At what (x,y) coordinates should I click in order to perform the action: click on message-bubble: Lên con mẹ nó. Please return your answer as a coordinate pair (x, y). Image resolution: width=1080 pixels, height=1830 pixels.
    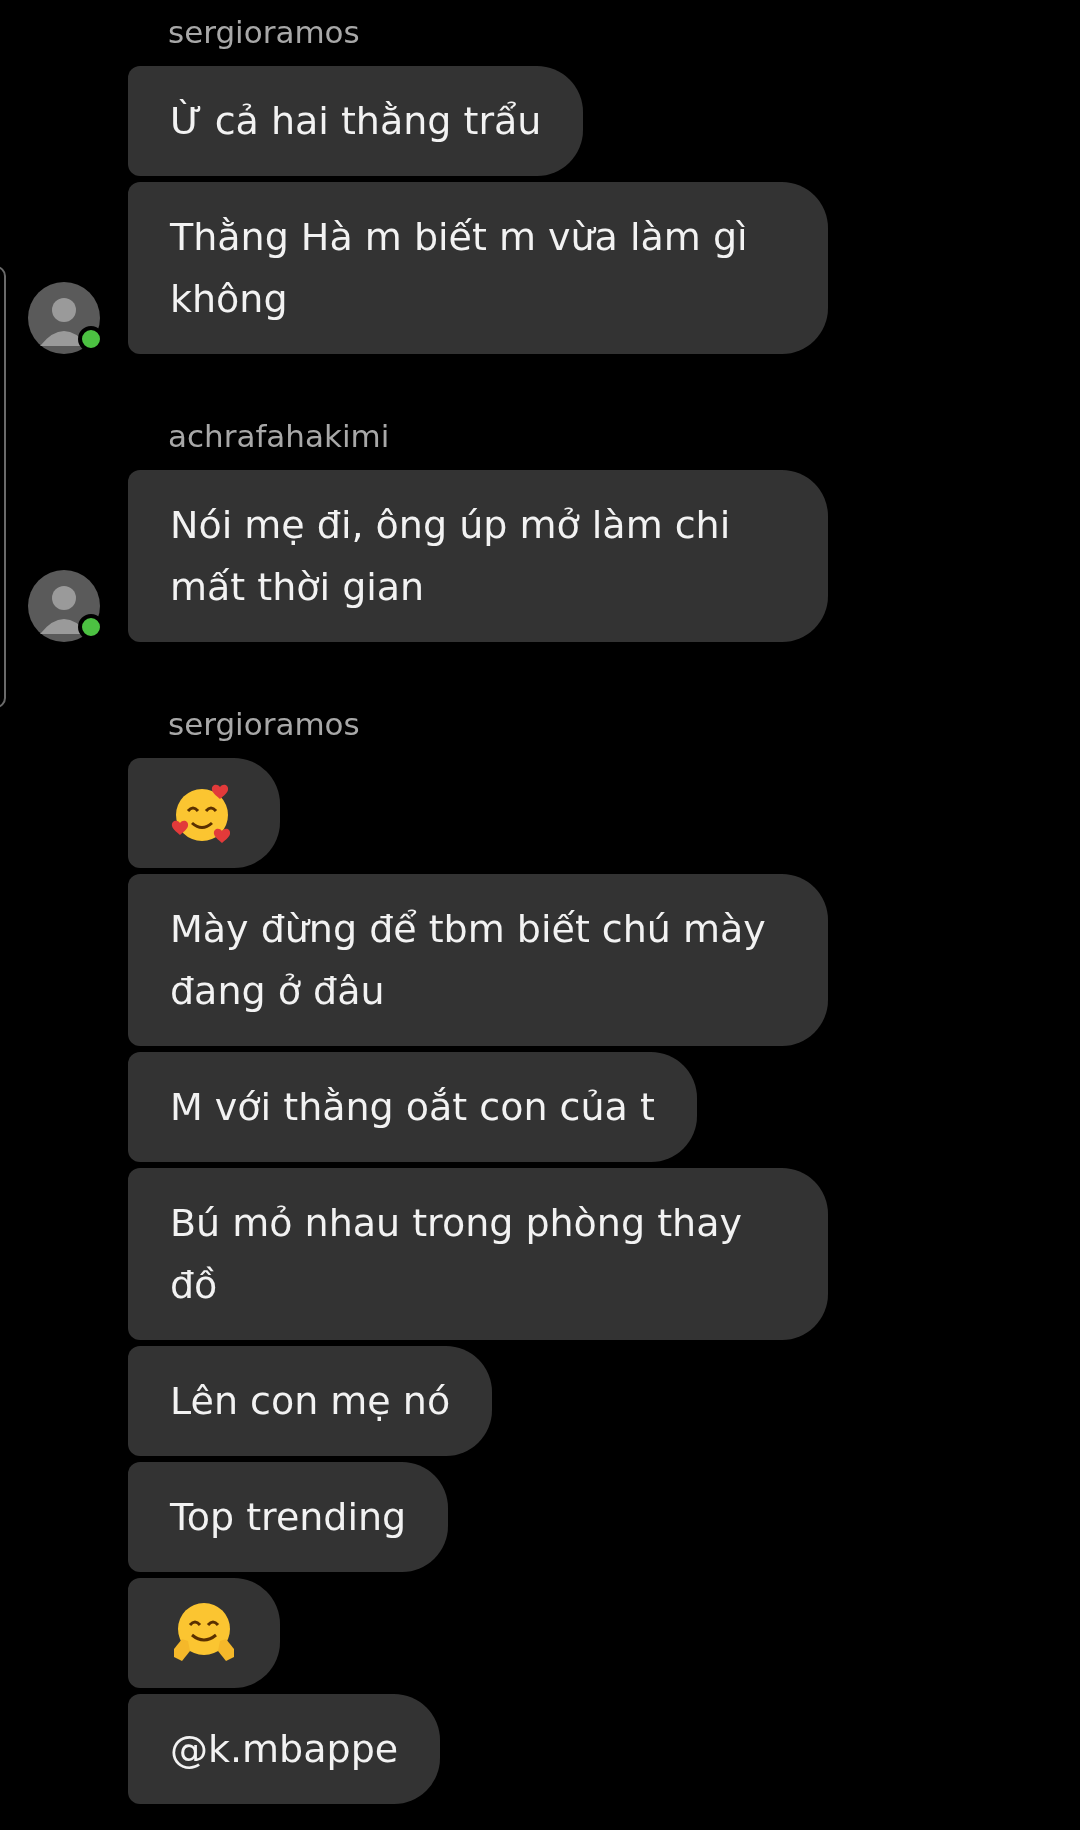
    Looking at the image, I should click on (310, 1401).